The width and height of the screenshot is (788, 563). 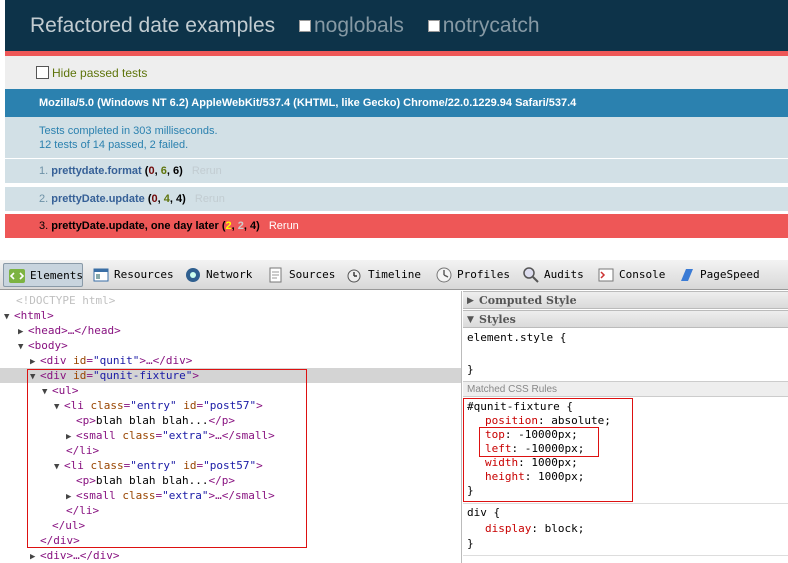 I want to click on test-counts: (2, 2, 4), so click(x=240, y=226).